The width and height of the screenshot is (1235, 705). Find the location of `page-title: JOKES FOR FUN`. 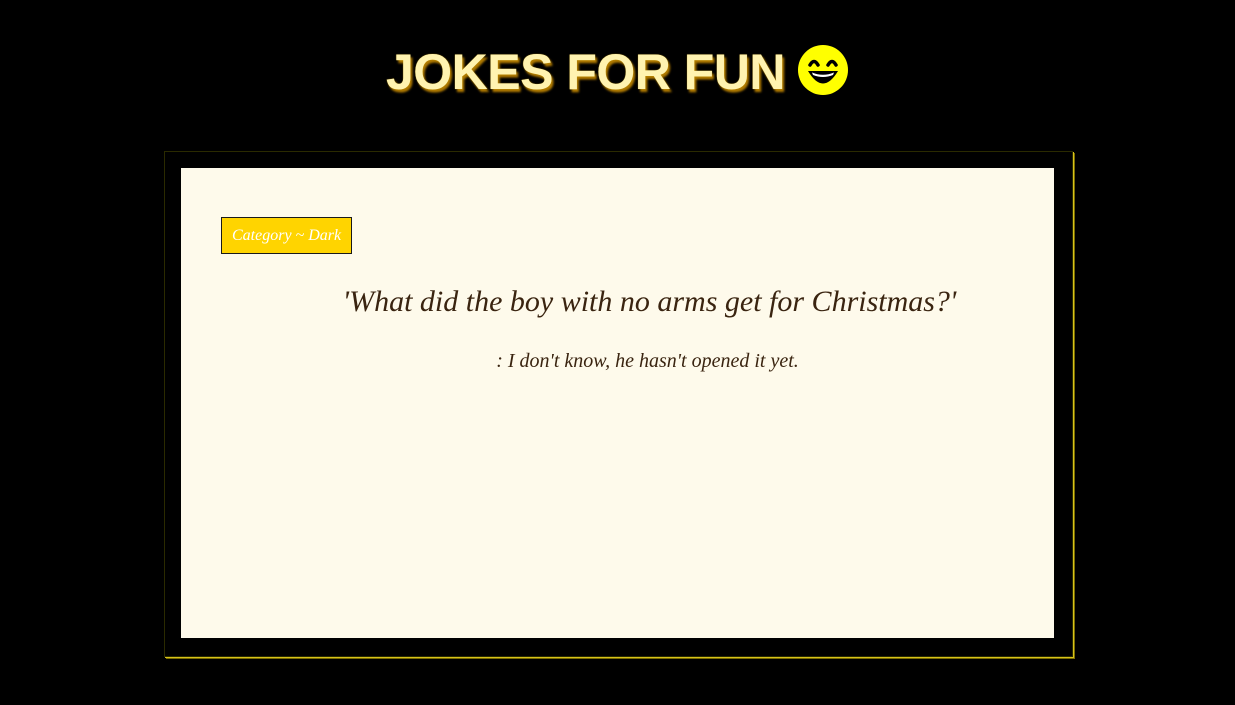

page-title: JOKES FOR FUN is located at coordinates (585, 72).